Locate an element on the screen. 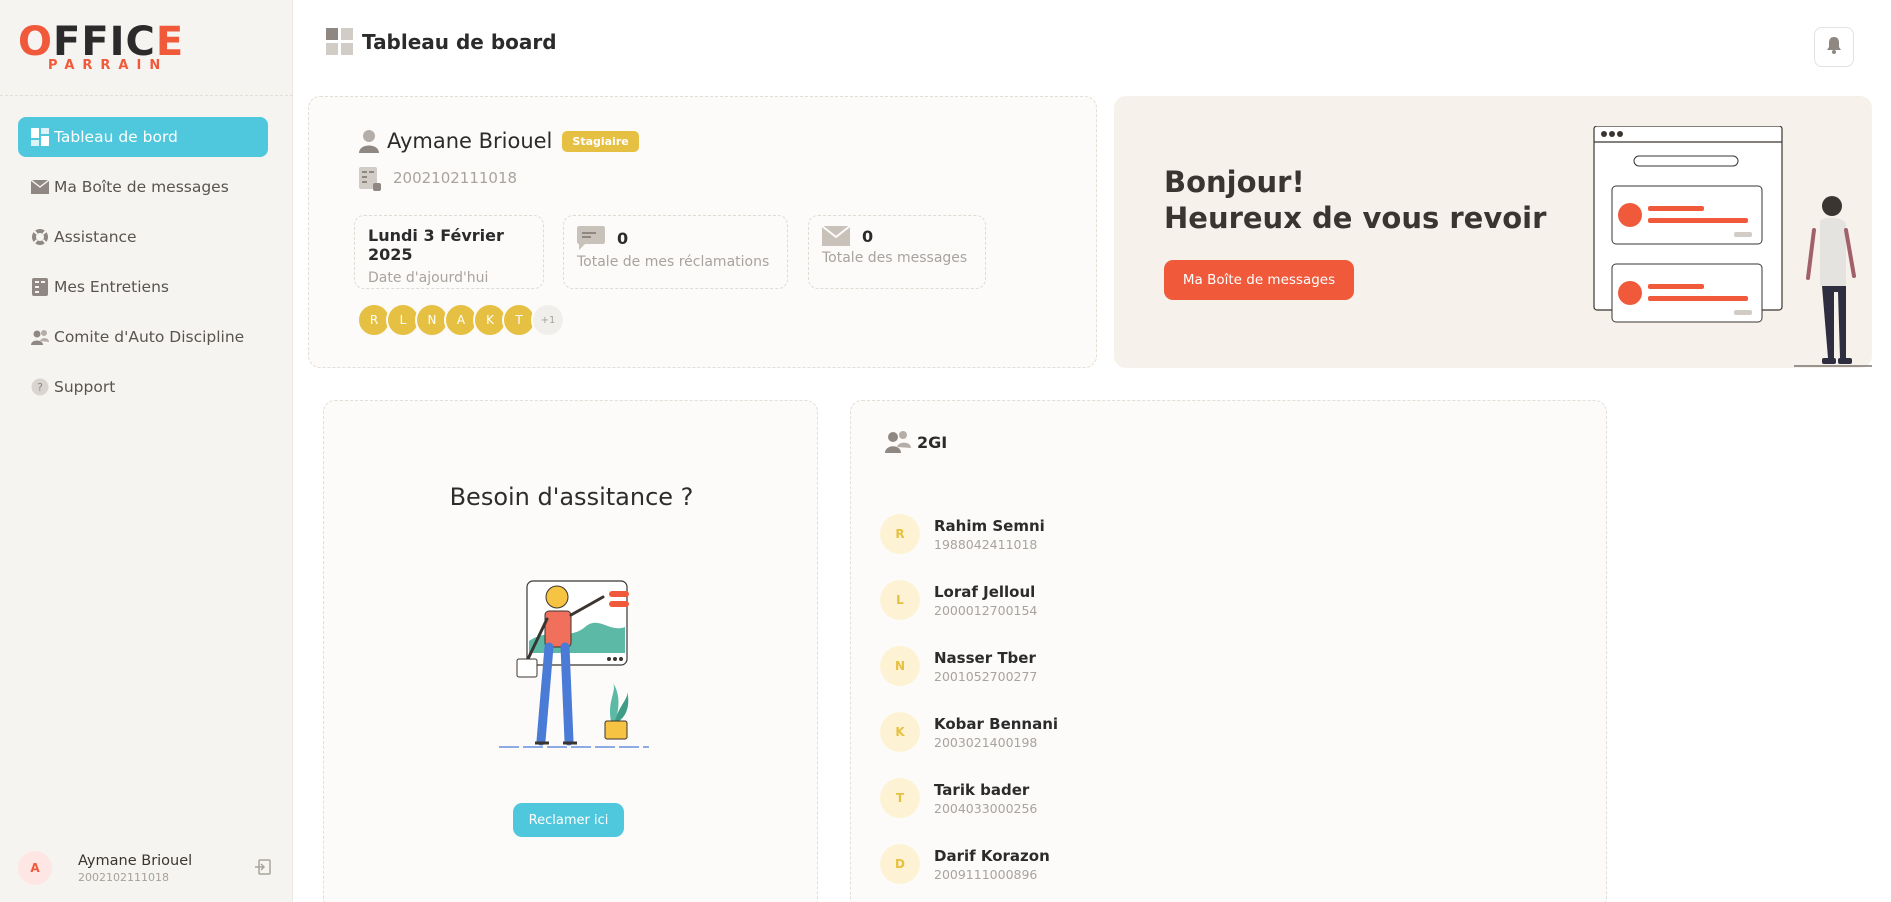 This screenshot has height=902, width=1891. reclamations-box: 0 Totale de mes réclamations is located at coordinates (675, 252).